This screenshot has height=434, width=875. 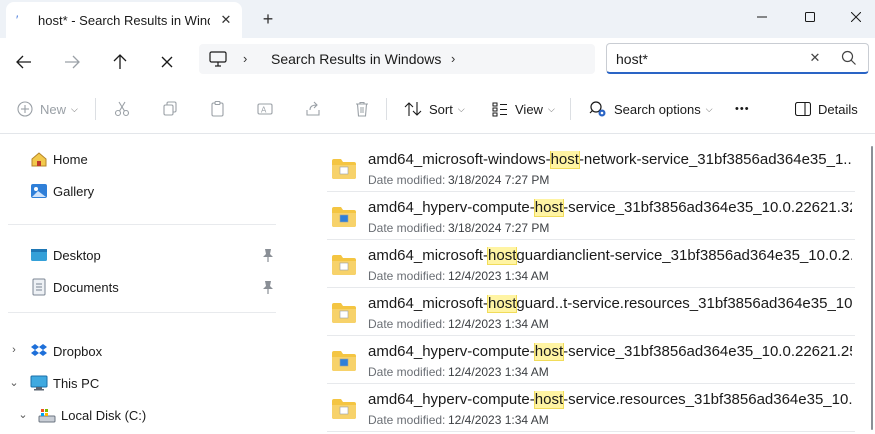 I want to click on nav-label: Dropbox, so click(x=78, y=351).